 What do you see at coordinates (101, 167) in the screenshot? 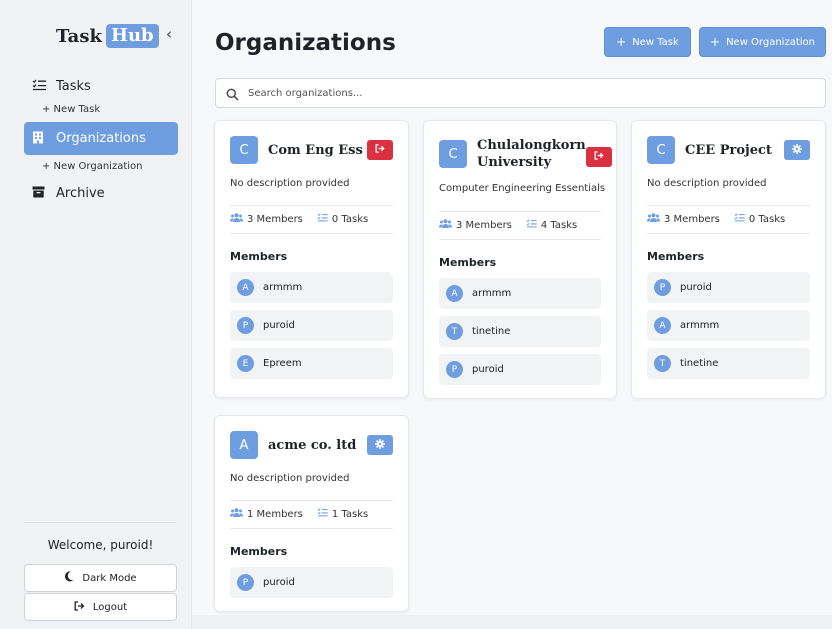
I see `sidebar-new-organization-link: + New Organization` at bounding box center [101, 167].